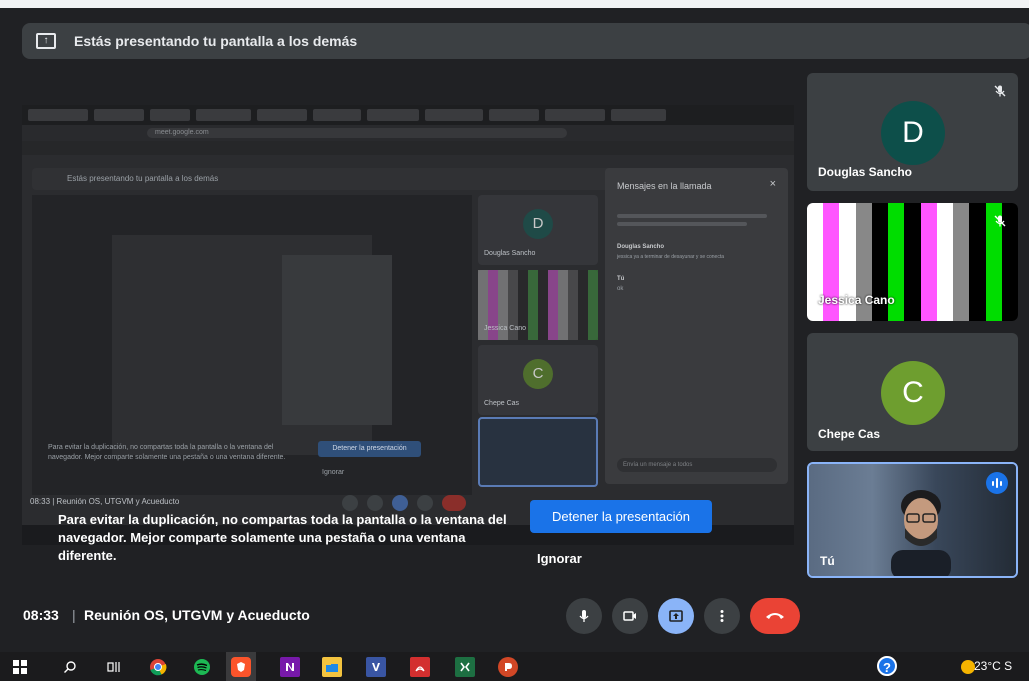 The height and width of the screenshot is (681, 1029). I want to click on camera-icon, so click(629, 616).